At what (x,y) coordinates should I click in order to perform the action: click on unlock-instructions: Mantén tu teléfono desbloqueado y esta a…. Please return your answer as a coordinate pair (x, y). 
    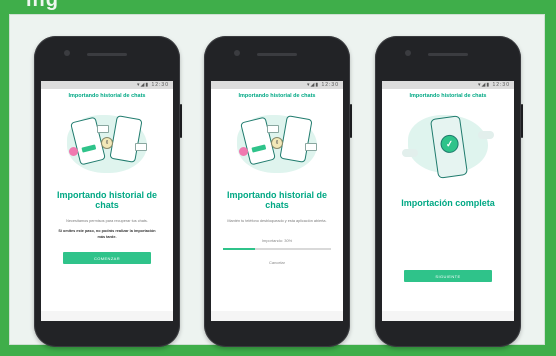
    Looking at the image, I should click on (277, 221).